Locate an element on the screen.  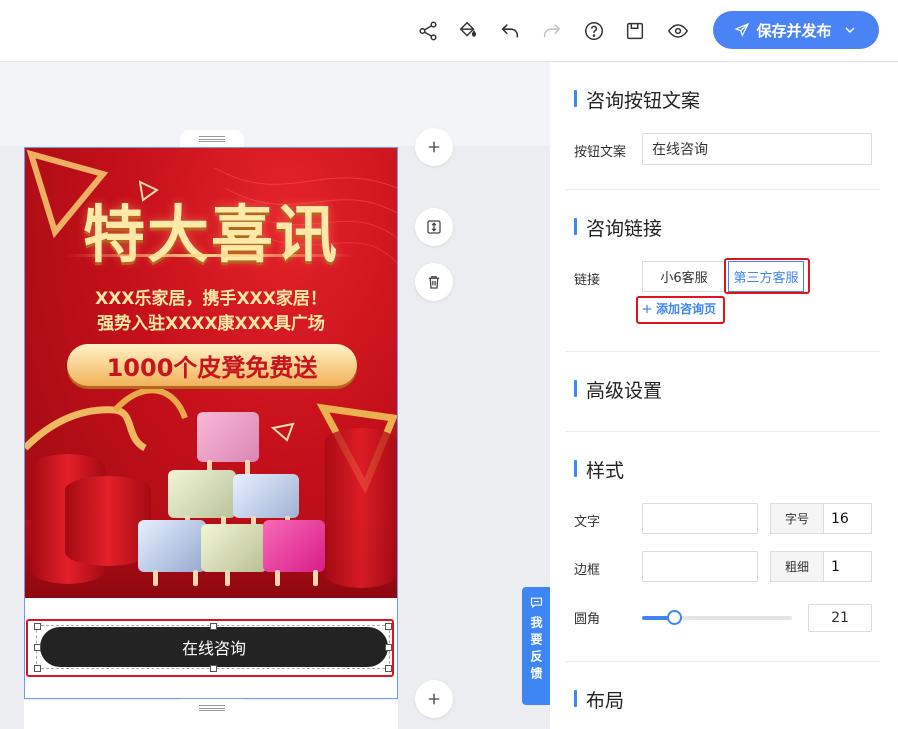
stool-magenta is located at coordinates (294, 546).